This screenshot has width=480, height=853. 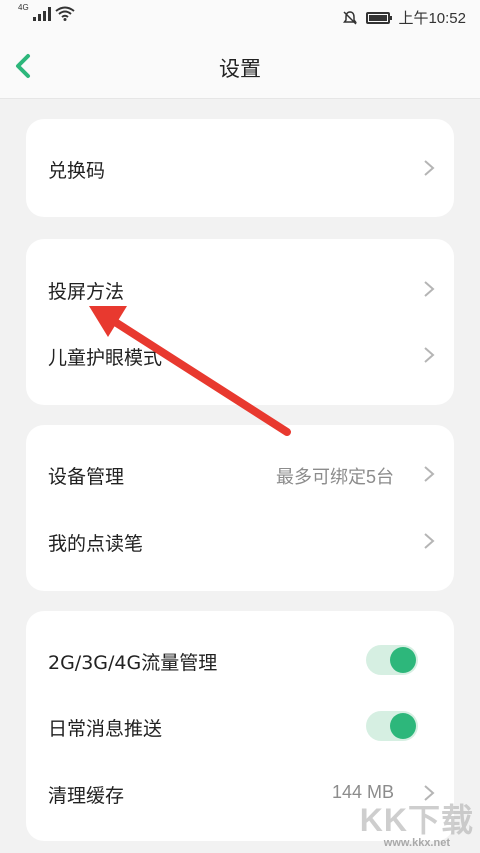 What do you see at coordinates (133, 663) in the screenshot?
I see `row-label: 2G/3G/4G流量管理` at bounding box center [133, 663].